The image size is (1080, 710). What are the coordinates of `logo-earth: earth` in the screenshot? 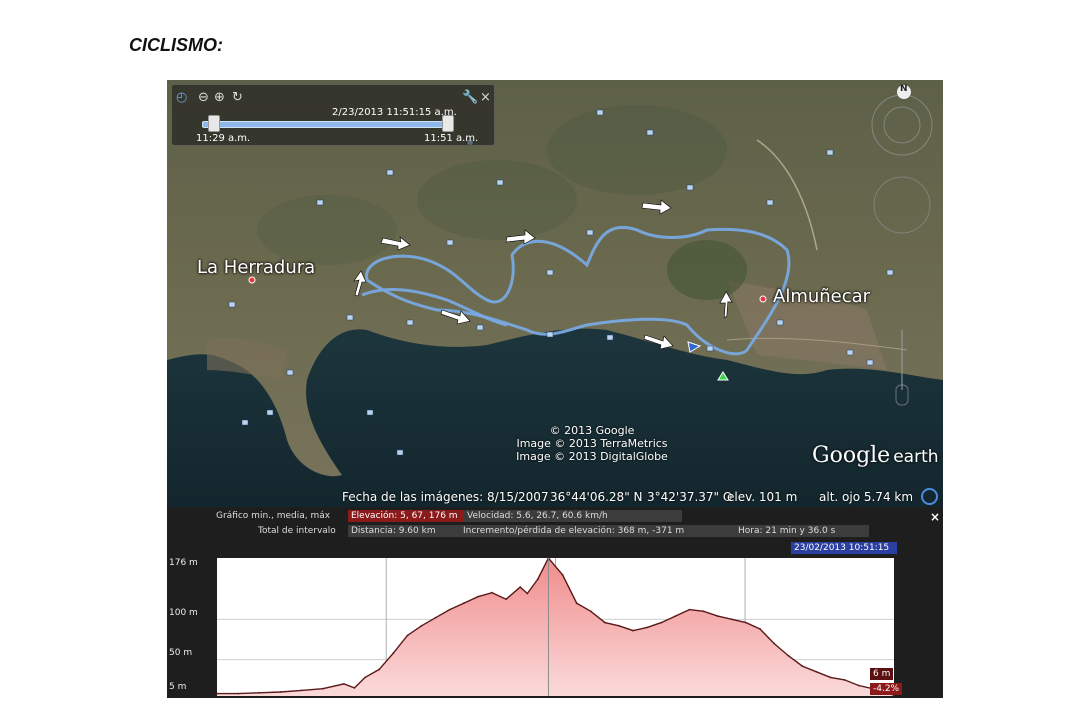 It's located at (916, 457).